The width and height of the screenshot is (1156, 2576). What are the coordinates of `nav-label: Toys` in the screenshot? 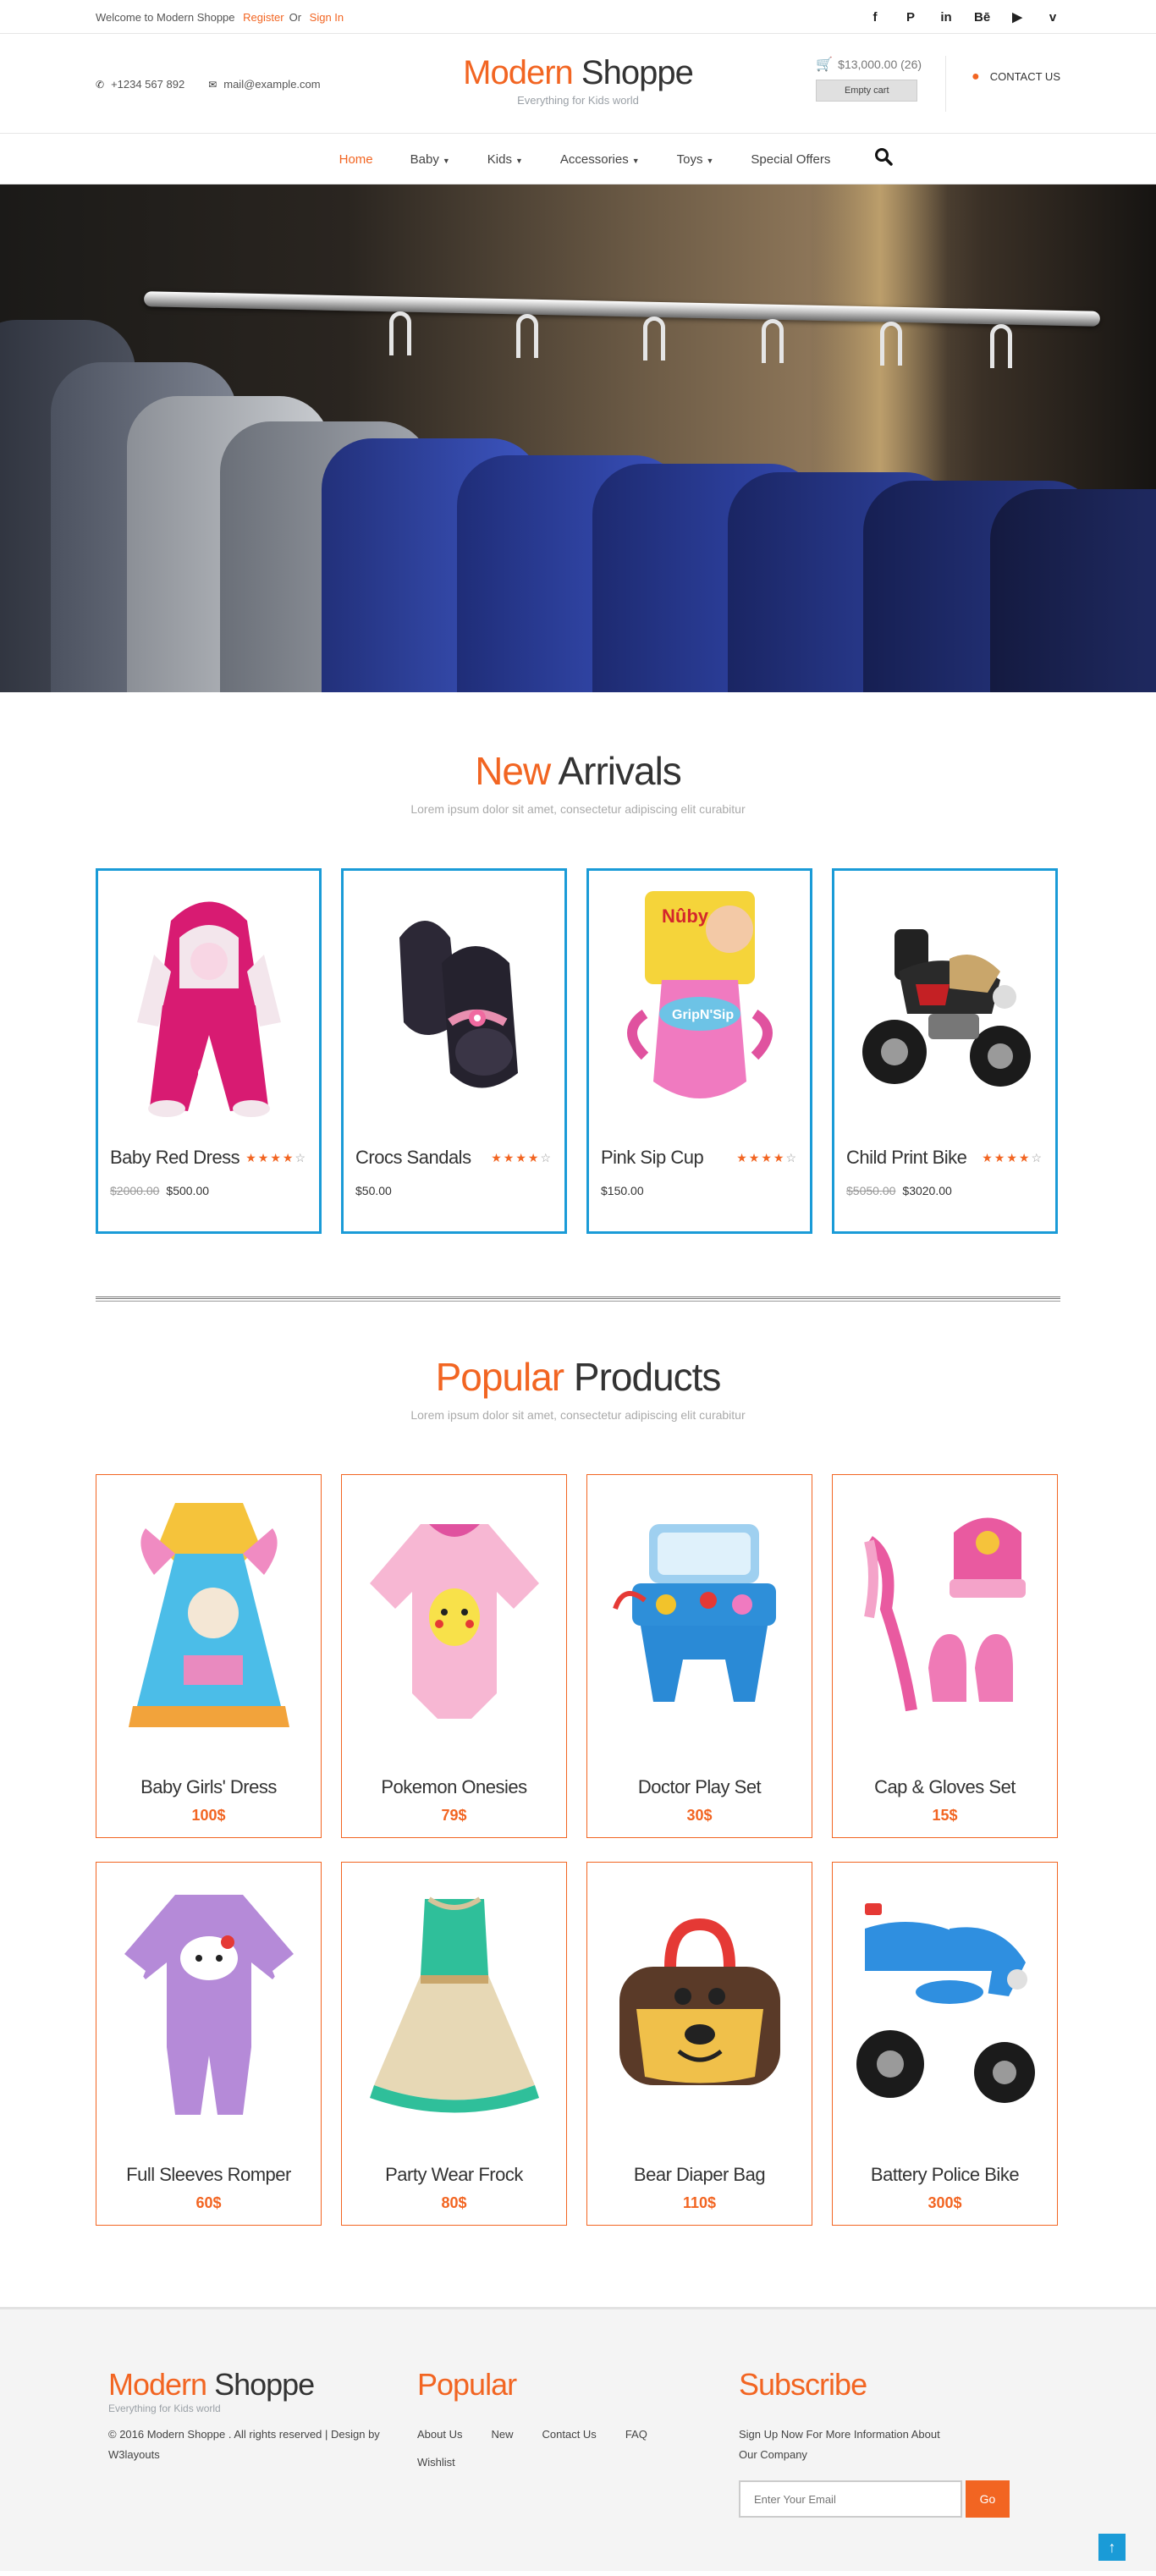 It's located at (689, 159).